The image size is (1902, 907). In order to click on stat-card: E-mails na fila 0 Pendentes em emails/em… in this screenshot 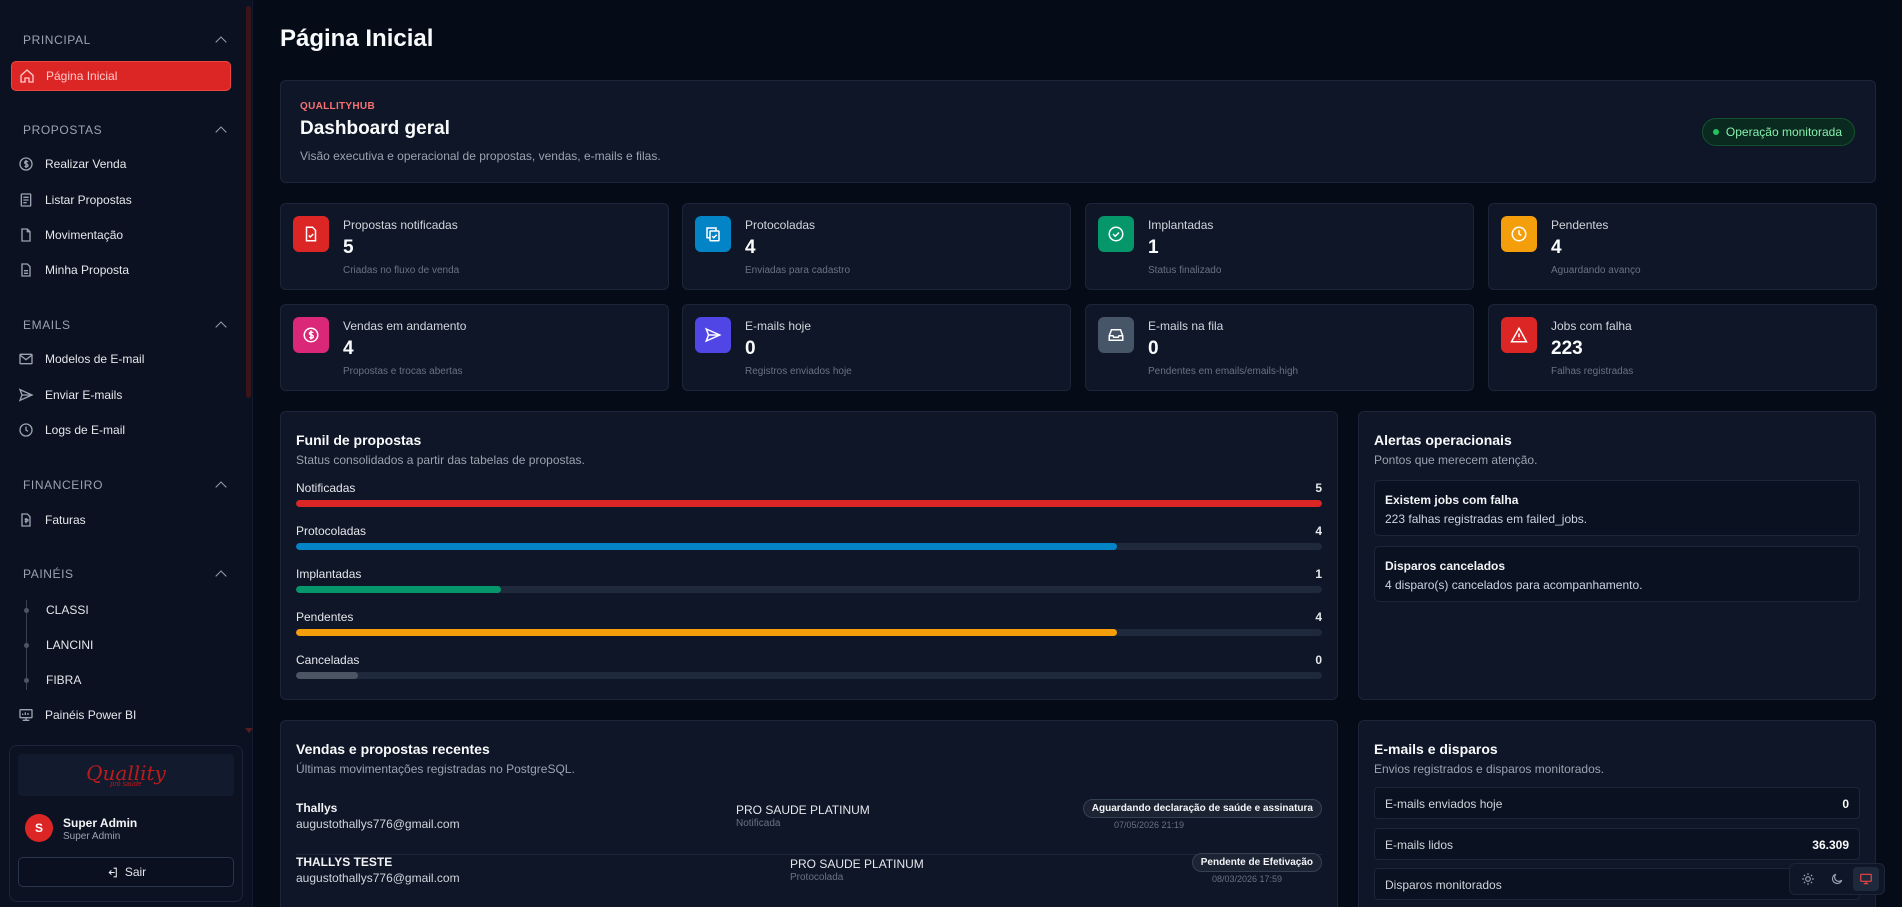, I will do `click(1279, 347)`.